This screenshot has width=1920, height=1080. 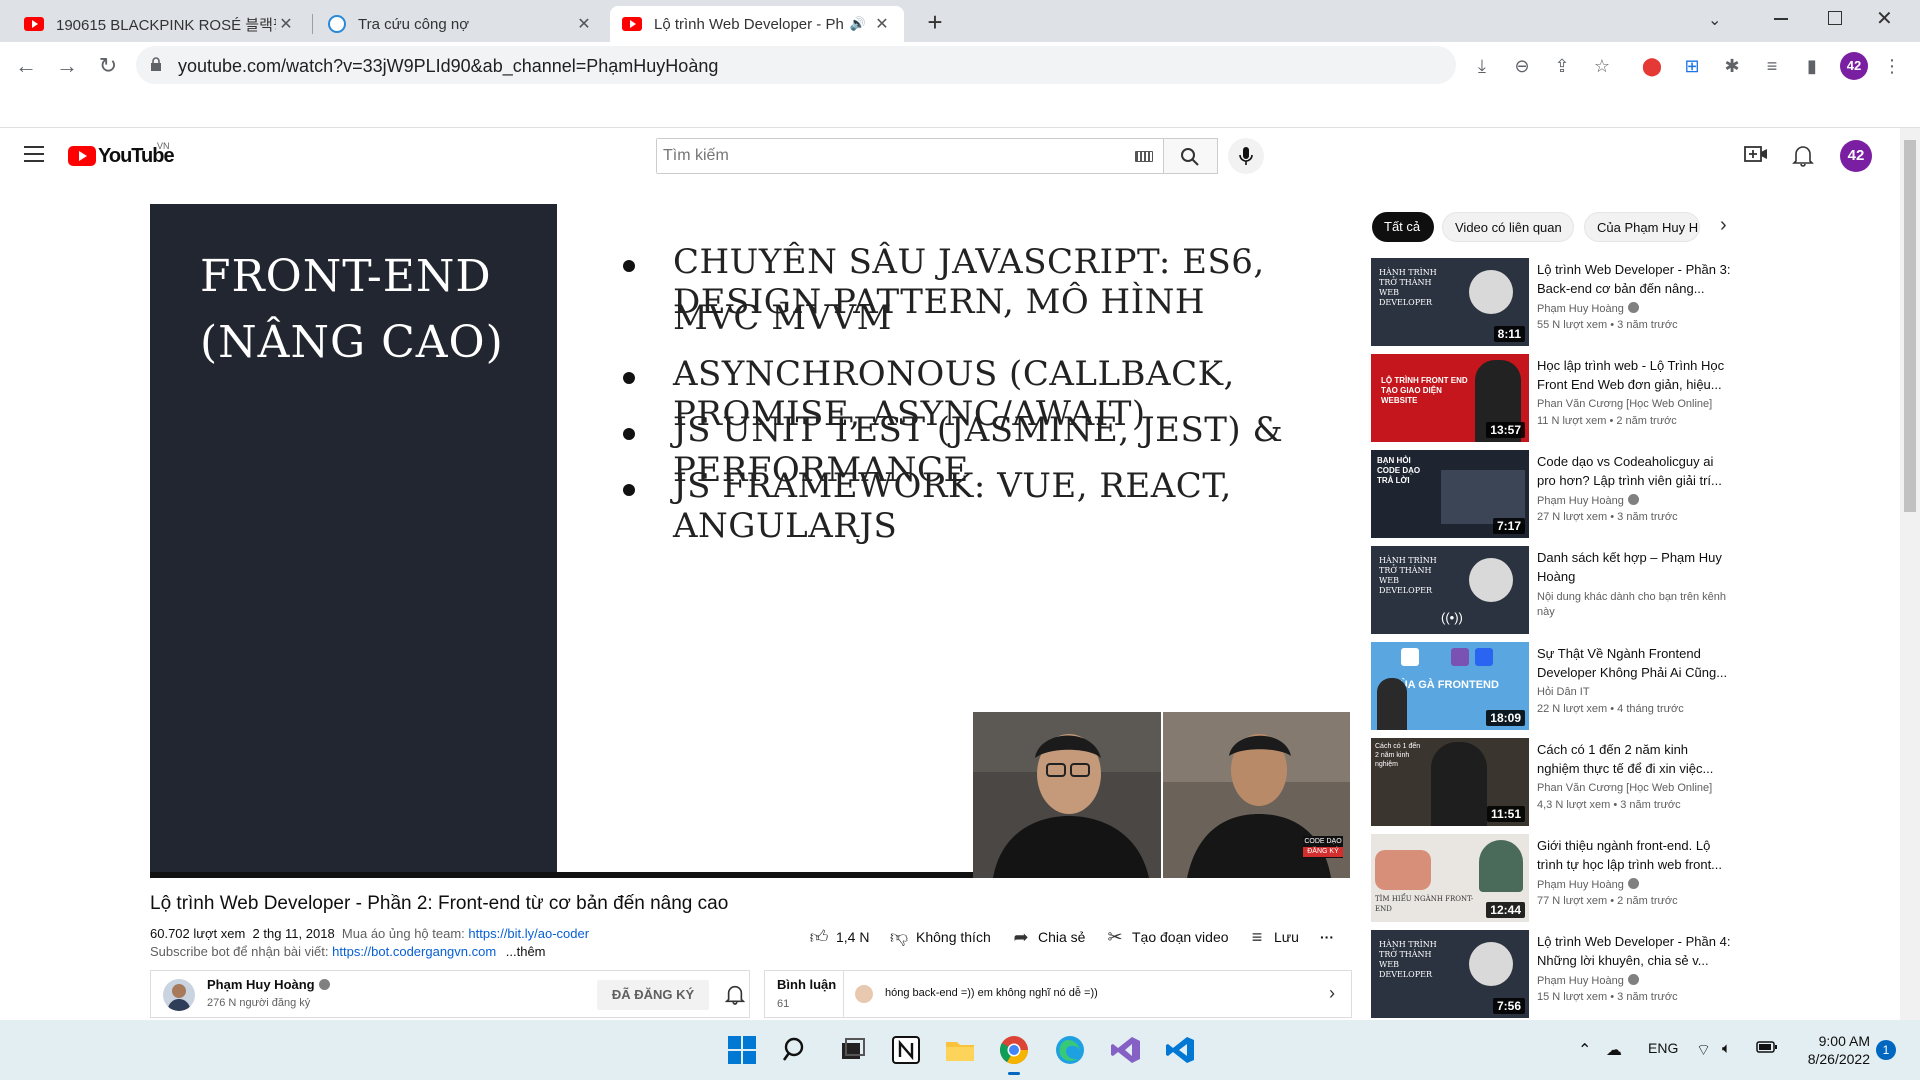 What do you see at coordinates (1886, 1050) in the screenshot?
I see `notification-count-badge: 1` at bounding box center [1886, 1050].